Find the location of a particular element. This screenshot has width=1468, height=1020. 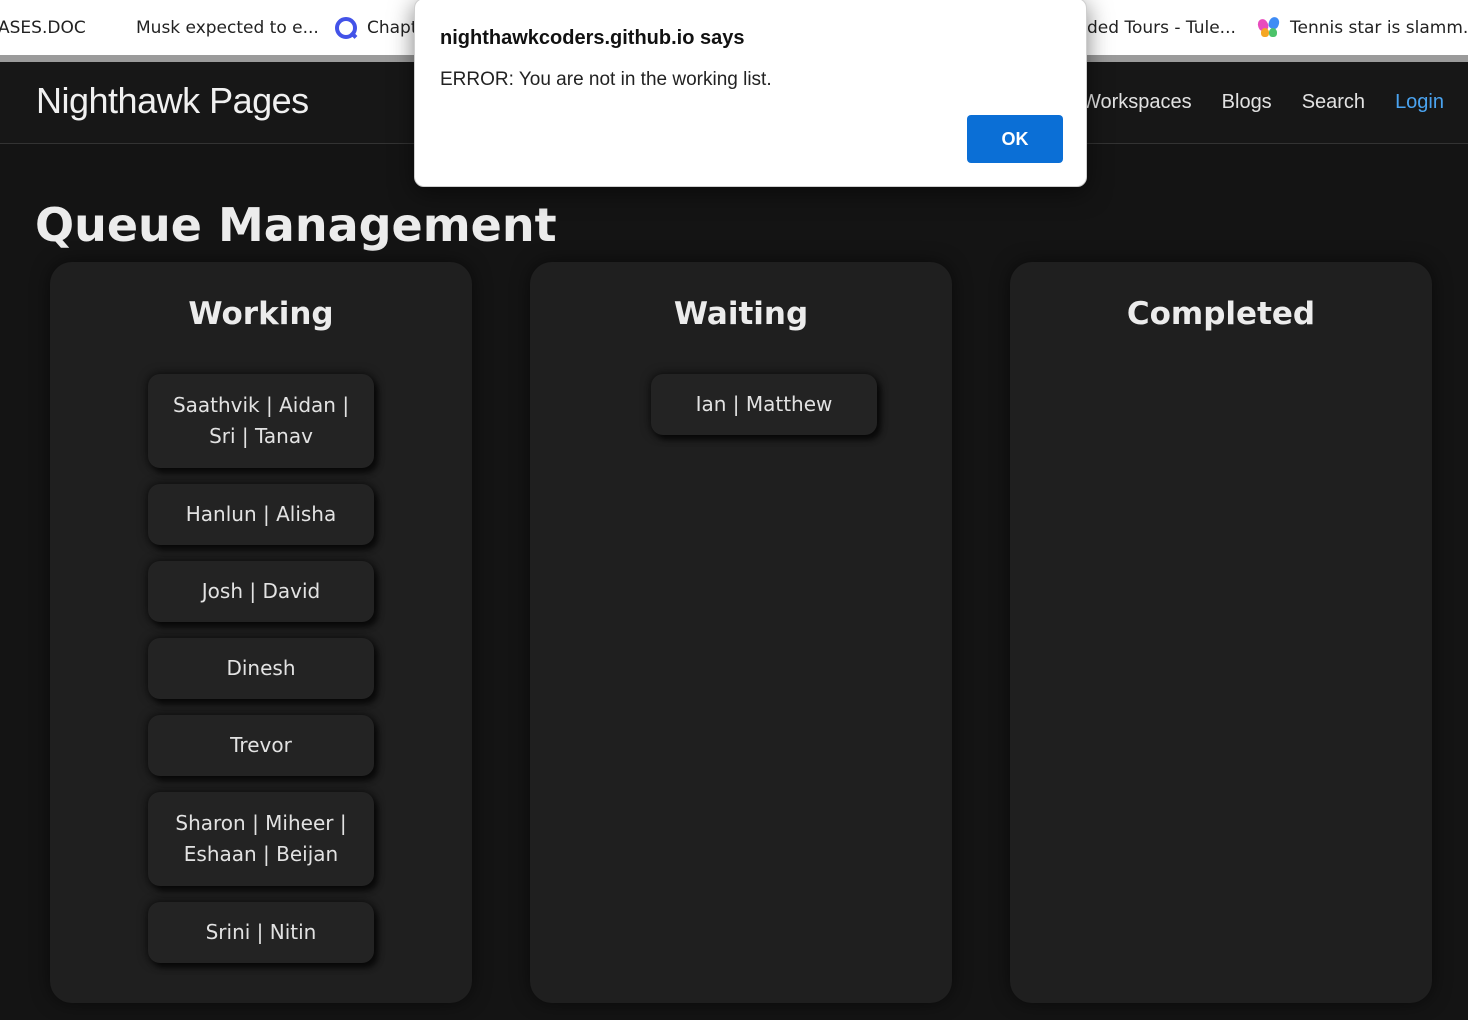

queue-card: Ian | Matthew is located at coordinates (764, 404).